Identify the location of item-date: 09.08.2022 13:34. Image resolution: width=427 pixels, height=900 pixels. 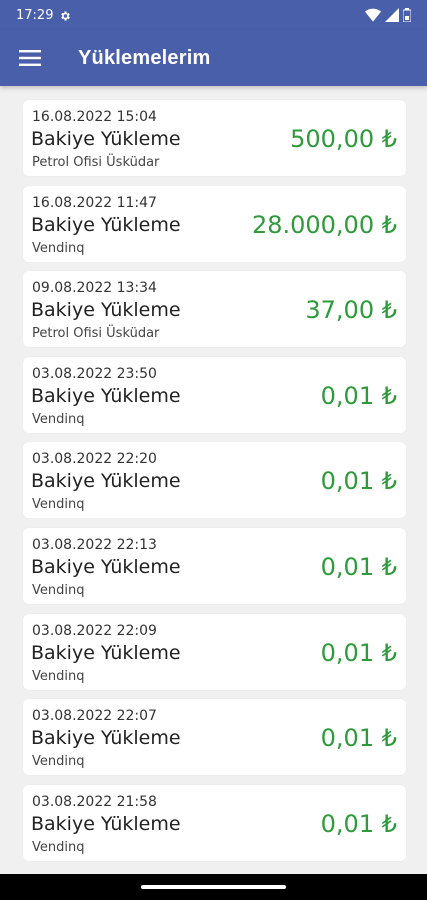
(94, 288).